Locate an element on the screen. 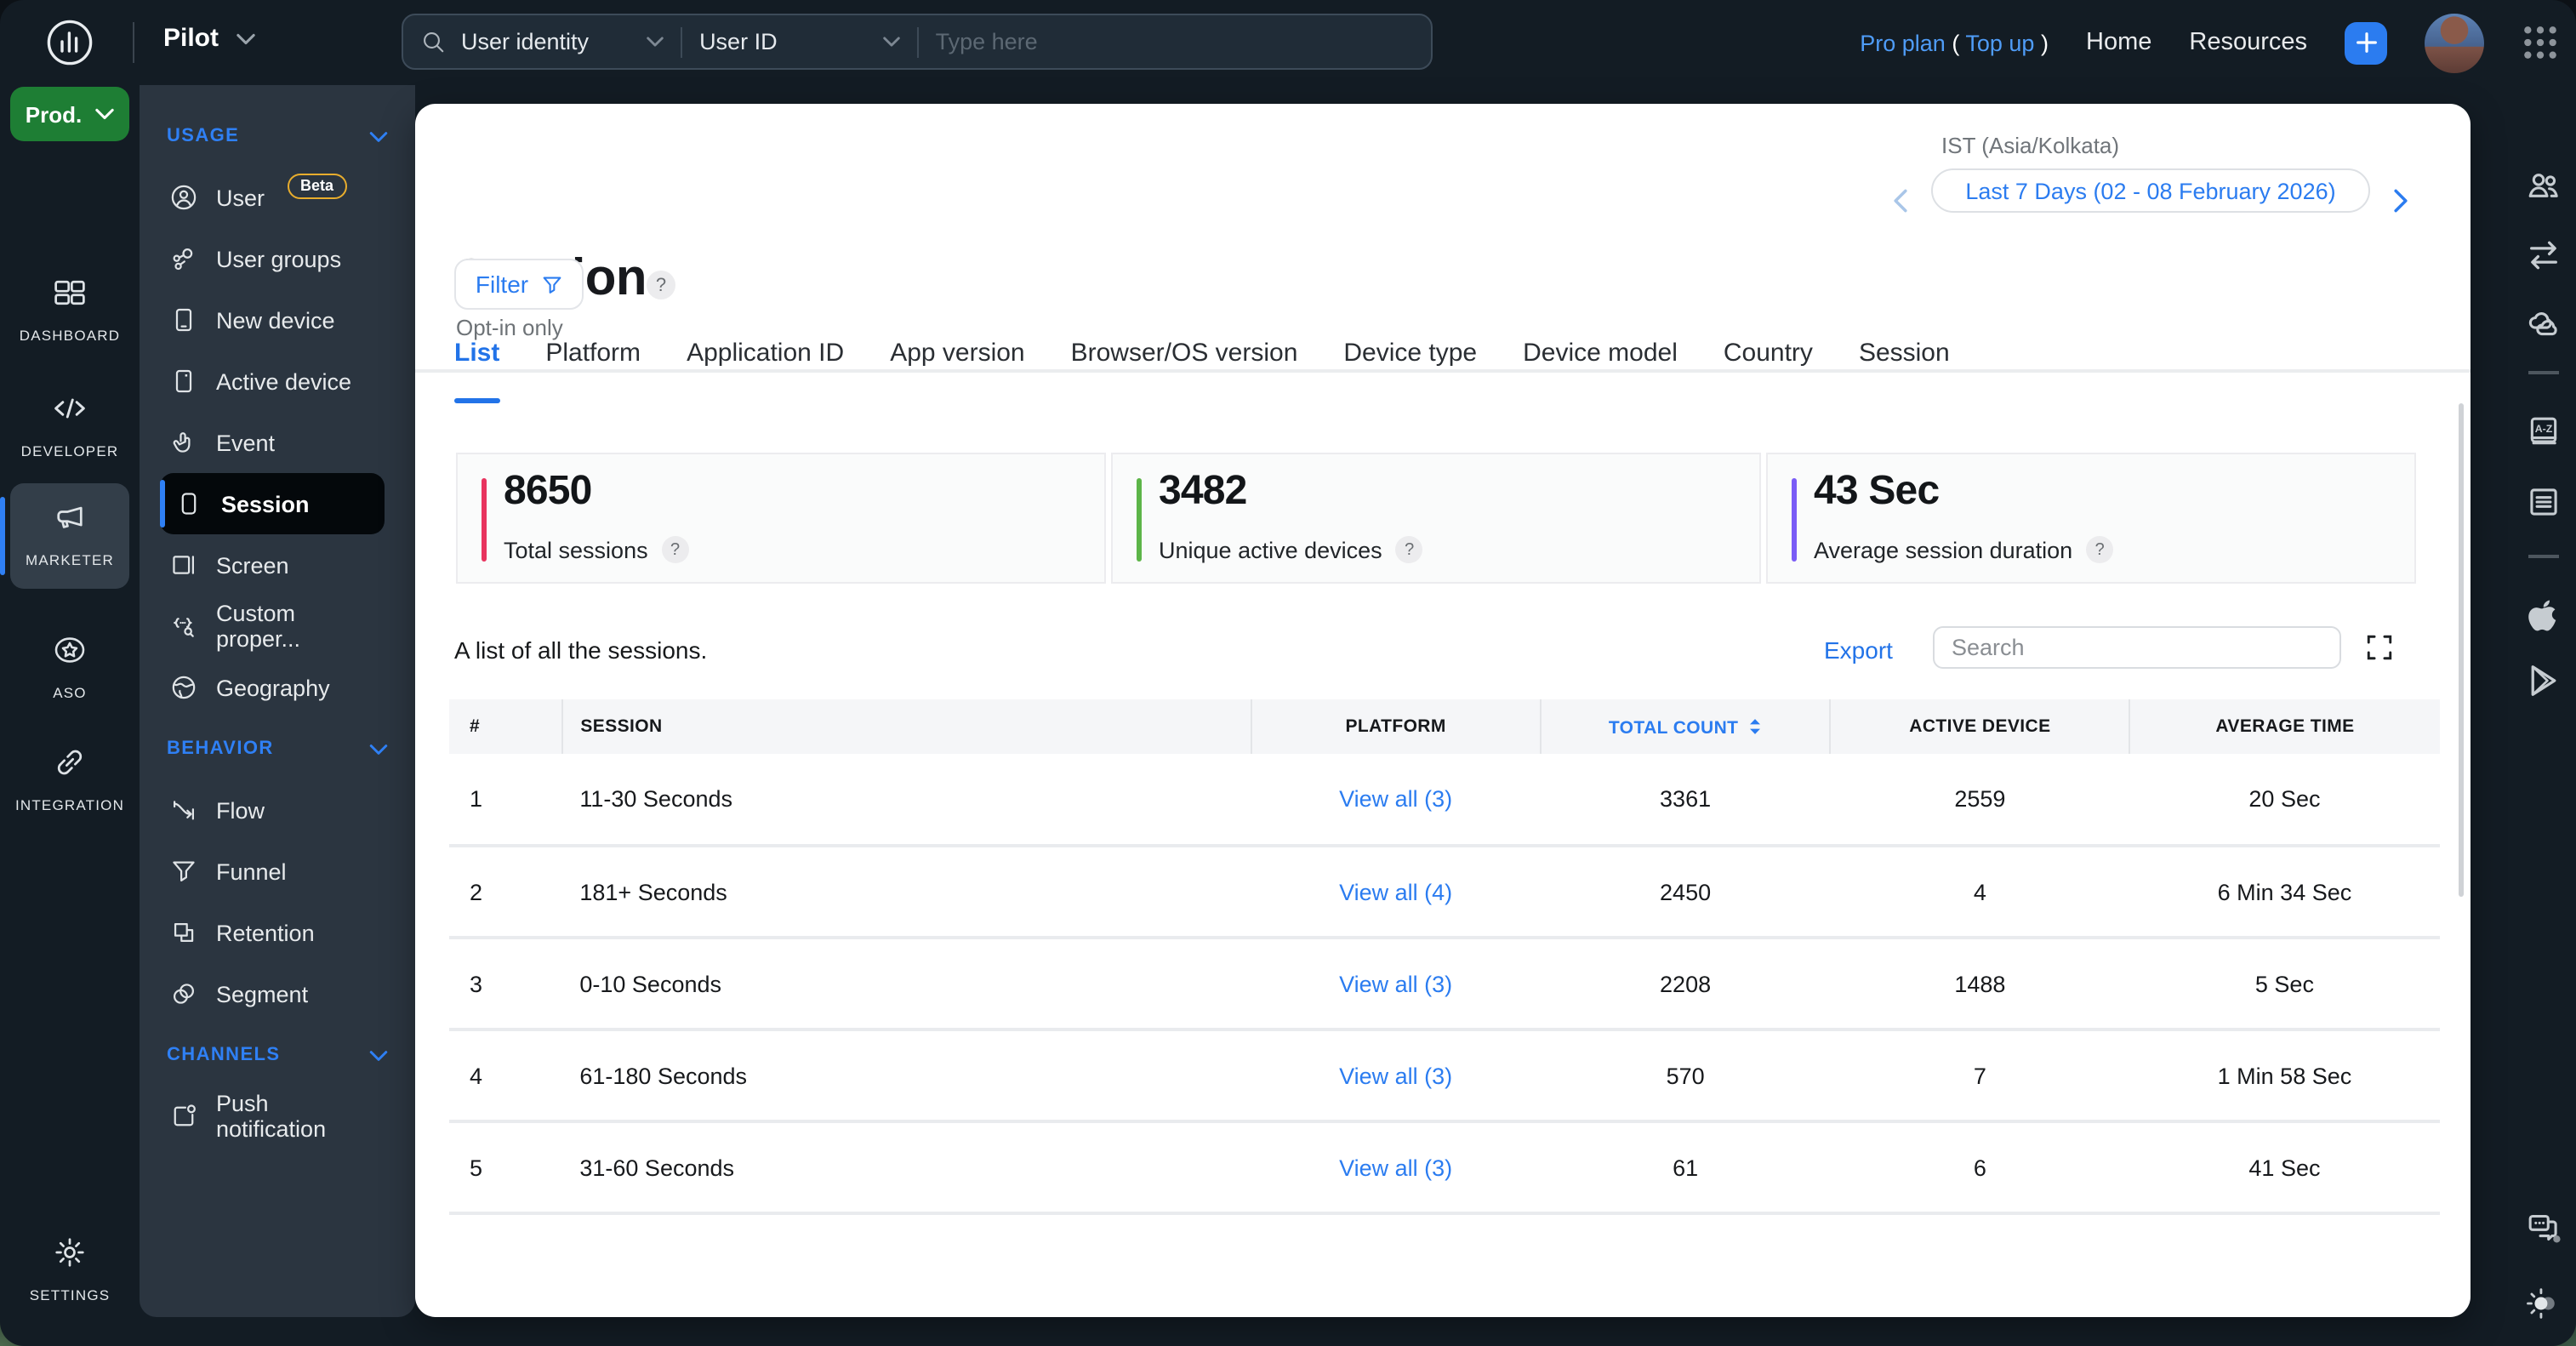  glossary-icon: A-Z is located at coordinates (2544, 432).